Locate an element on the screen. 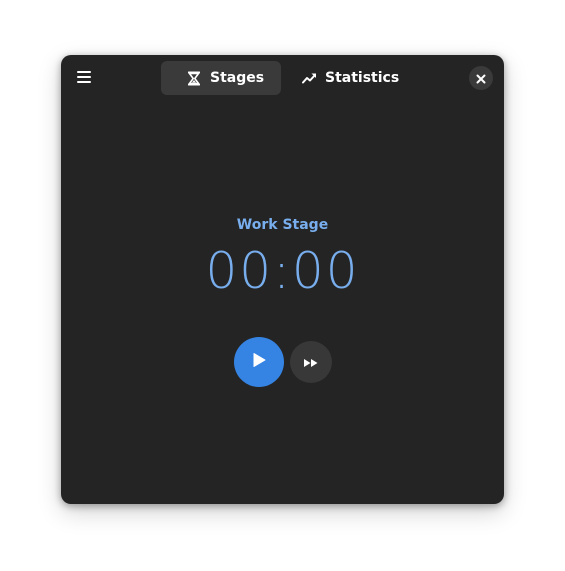 The image size is (565, 571). play-button is located at coordinates (258, 362).